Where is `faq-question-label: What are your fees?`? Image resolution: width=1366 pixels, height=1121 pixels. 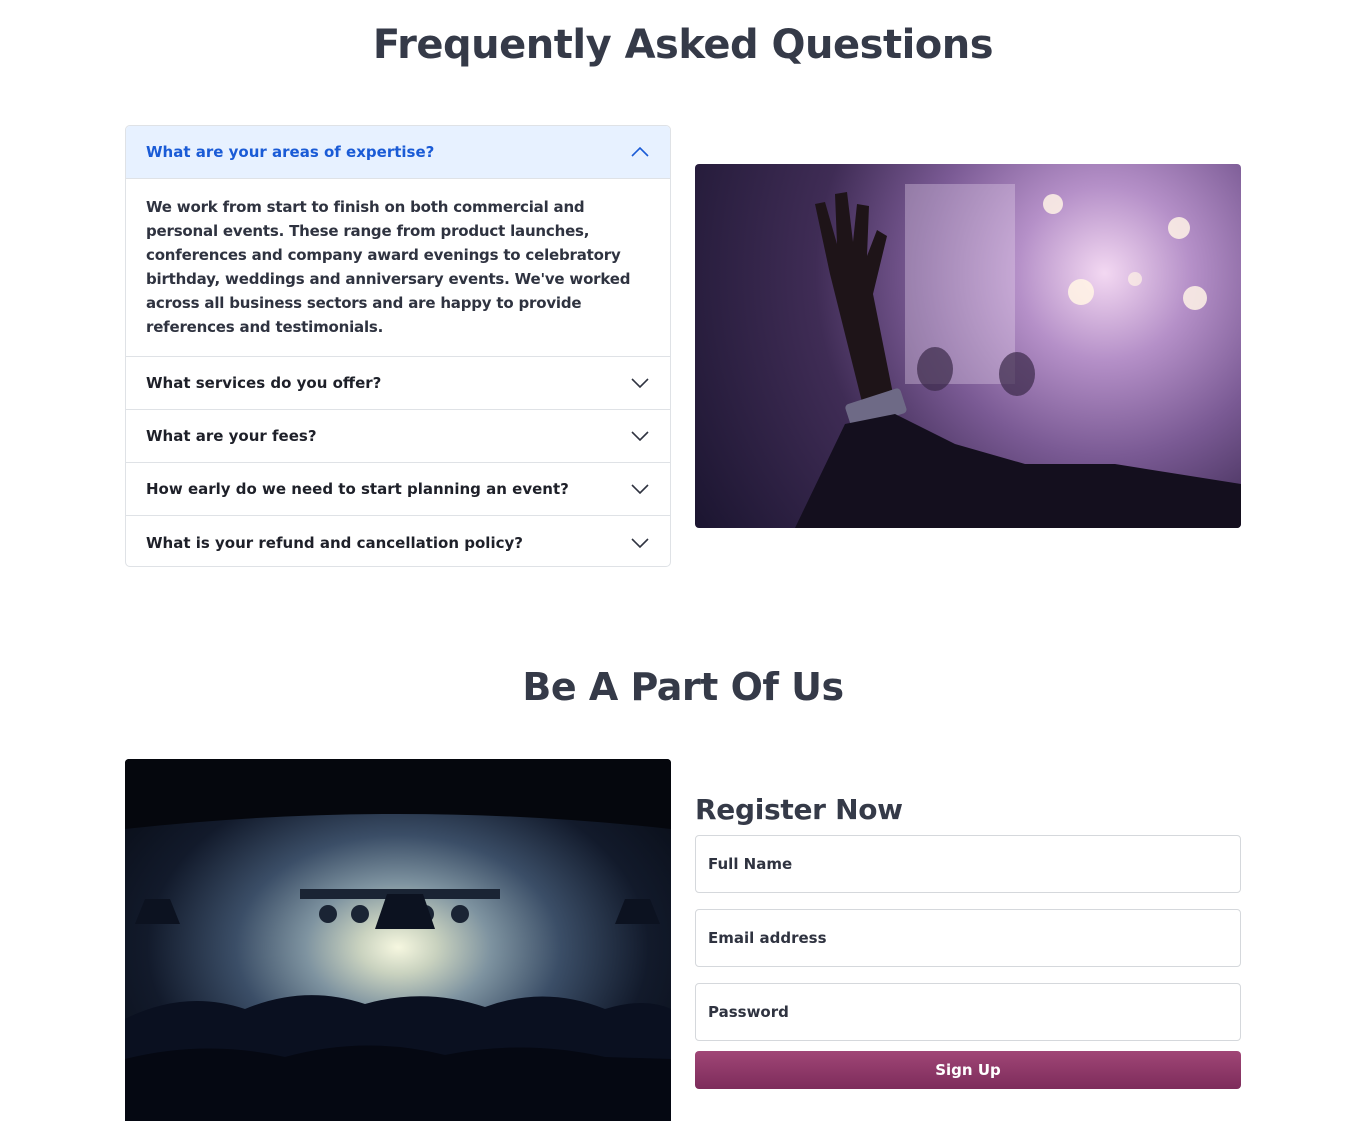 faq-question-label: What are your fees? is located at coordinates (231, 436).